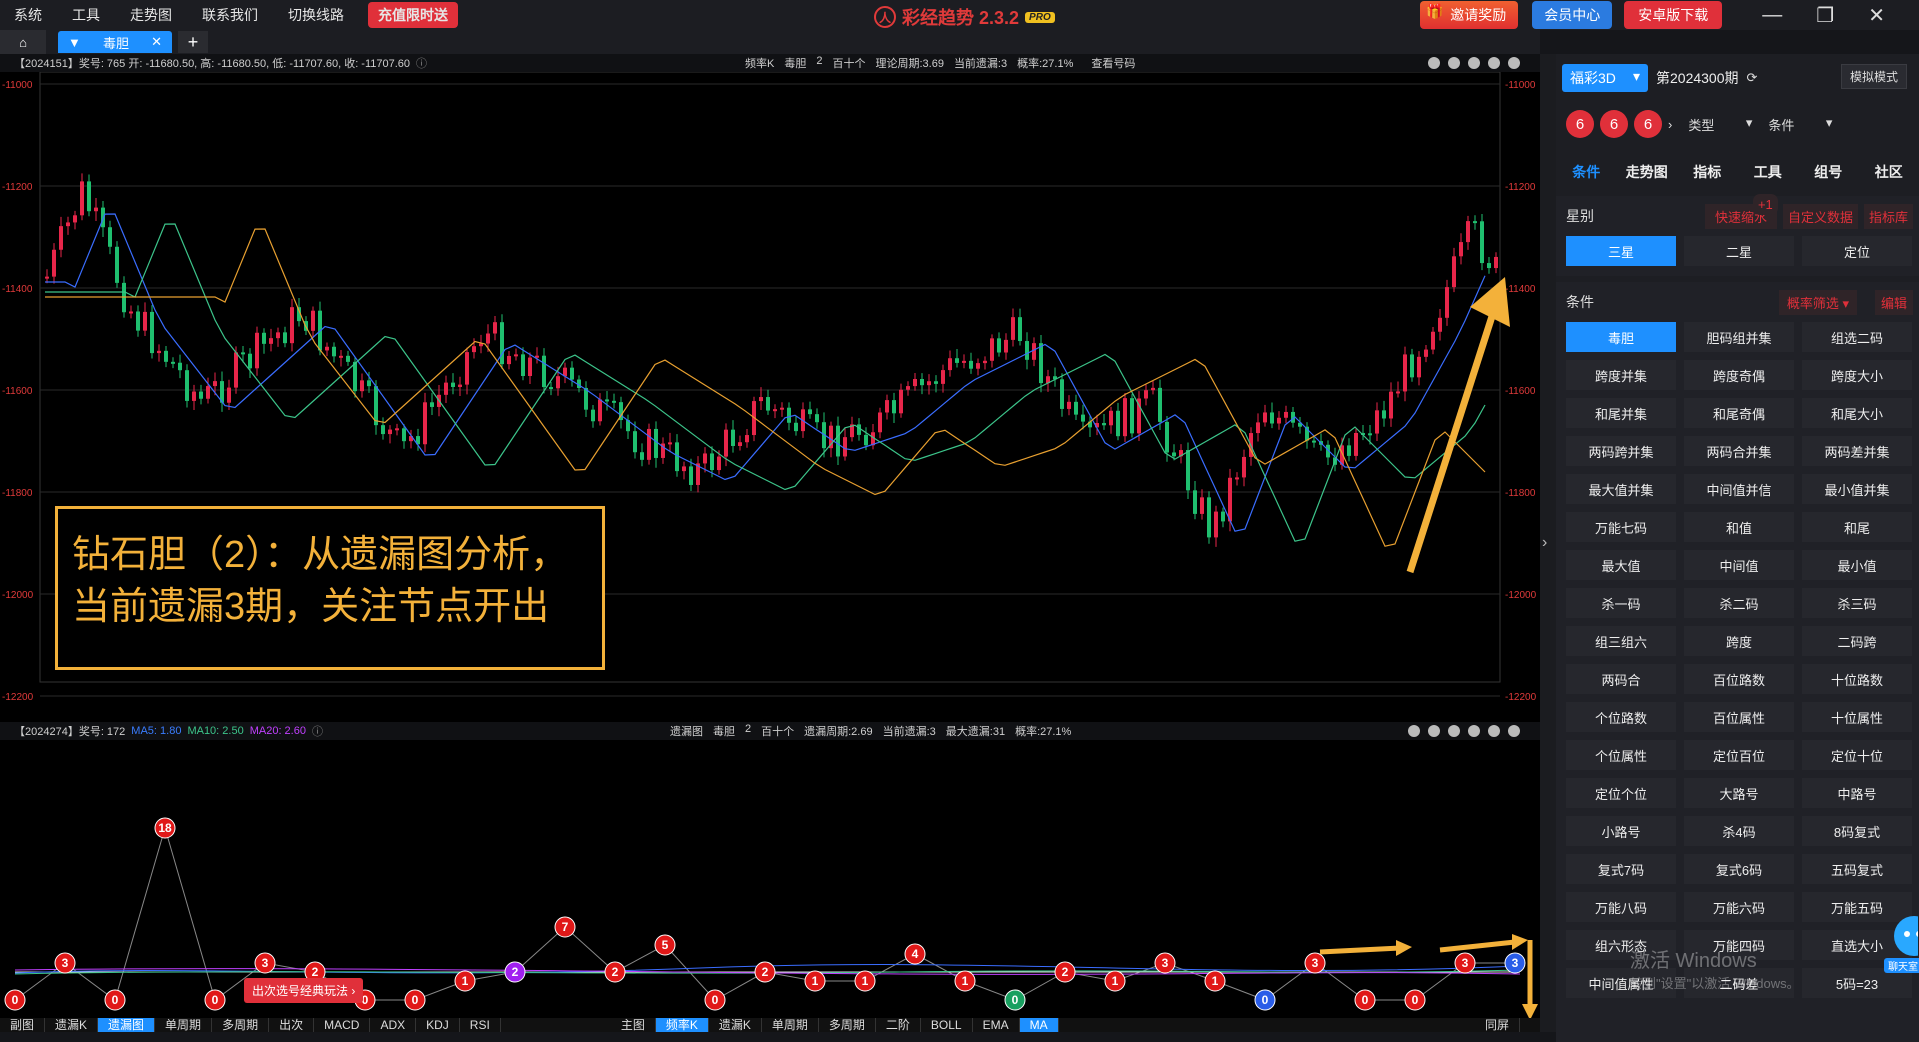  Describe the element at coordinates (421, 63) in the screenshot. I see `help-icon: ⓘ` at that location.